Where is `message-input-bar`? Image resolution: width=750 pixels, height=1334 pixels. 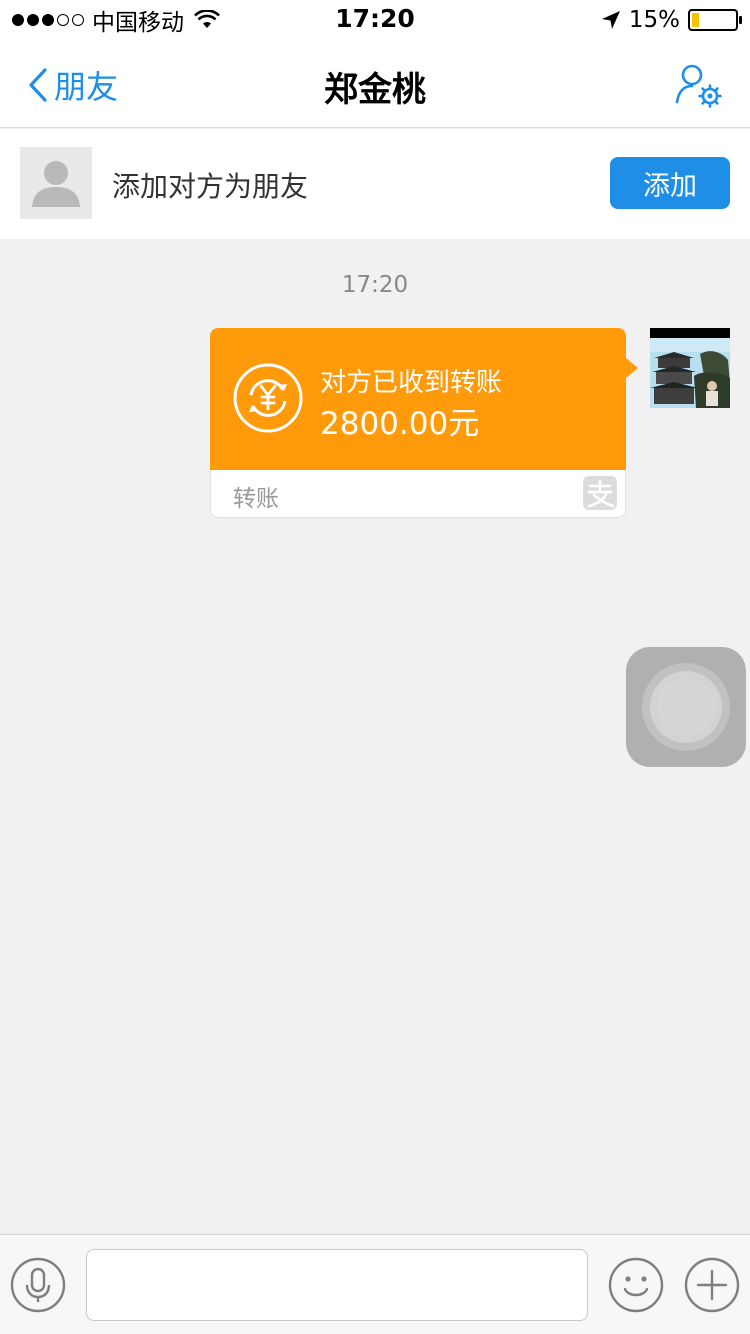 message-input-bar is located at coordinates (375, 1284).